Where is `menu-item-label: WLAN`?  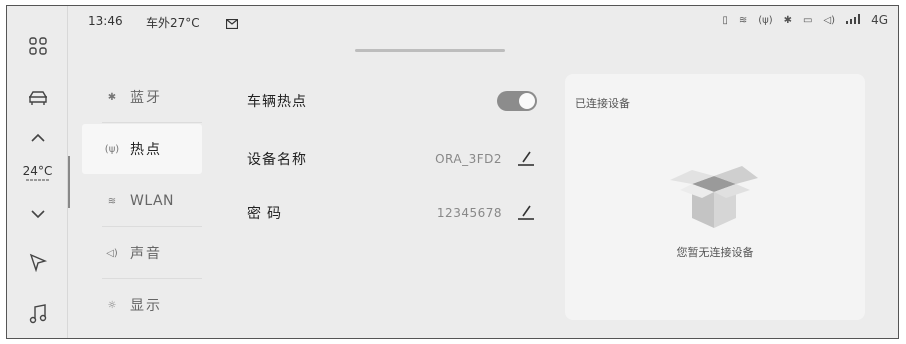 menu-item-label: WLAN is located at coordinates (152, 201).